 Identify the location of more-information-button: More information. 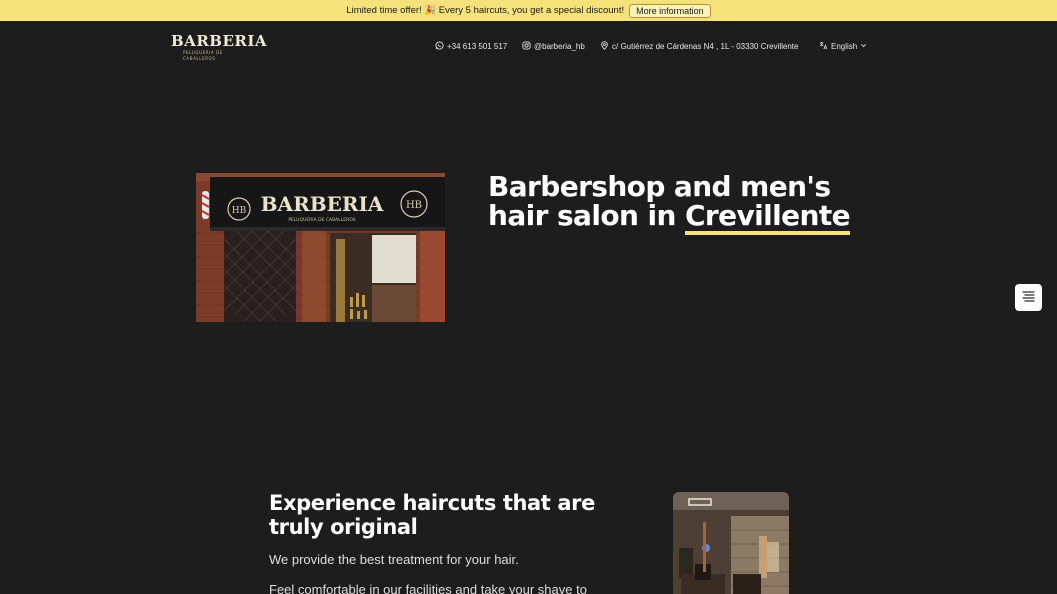
(670, 10).